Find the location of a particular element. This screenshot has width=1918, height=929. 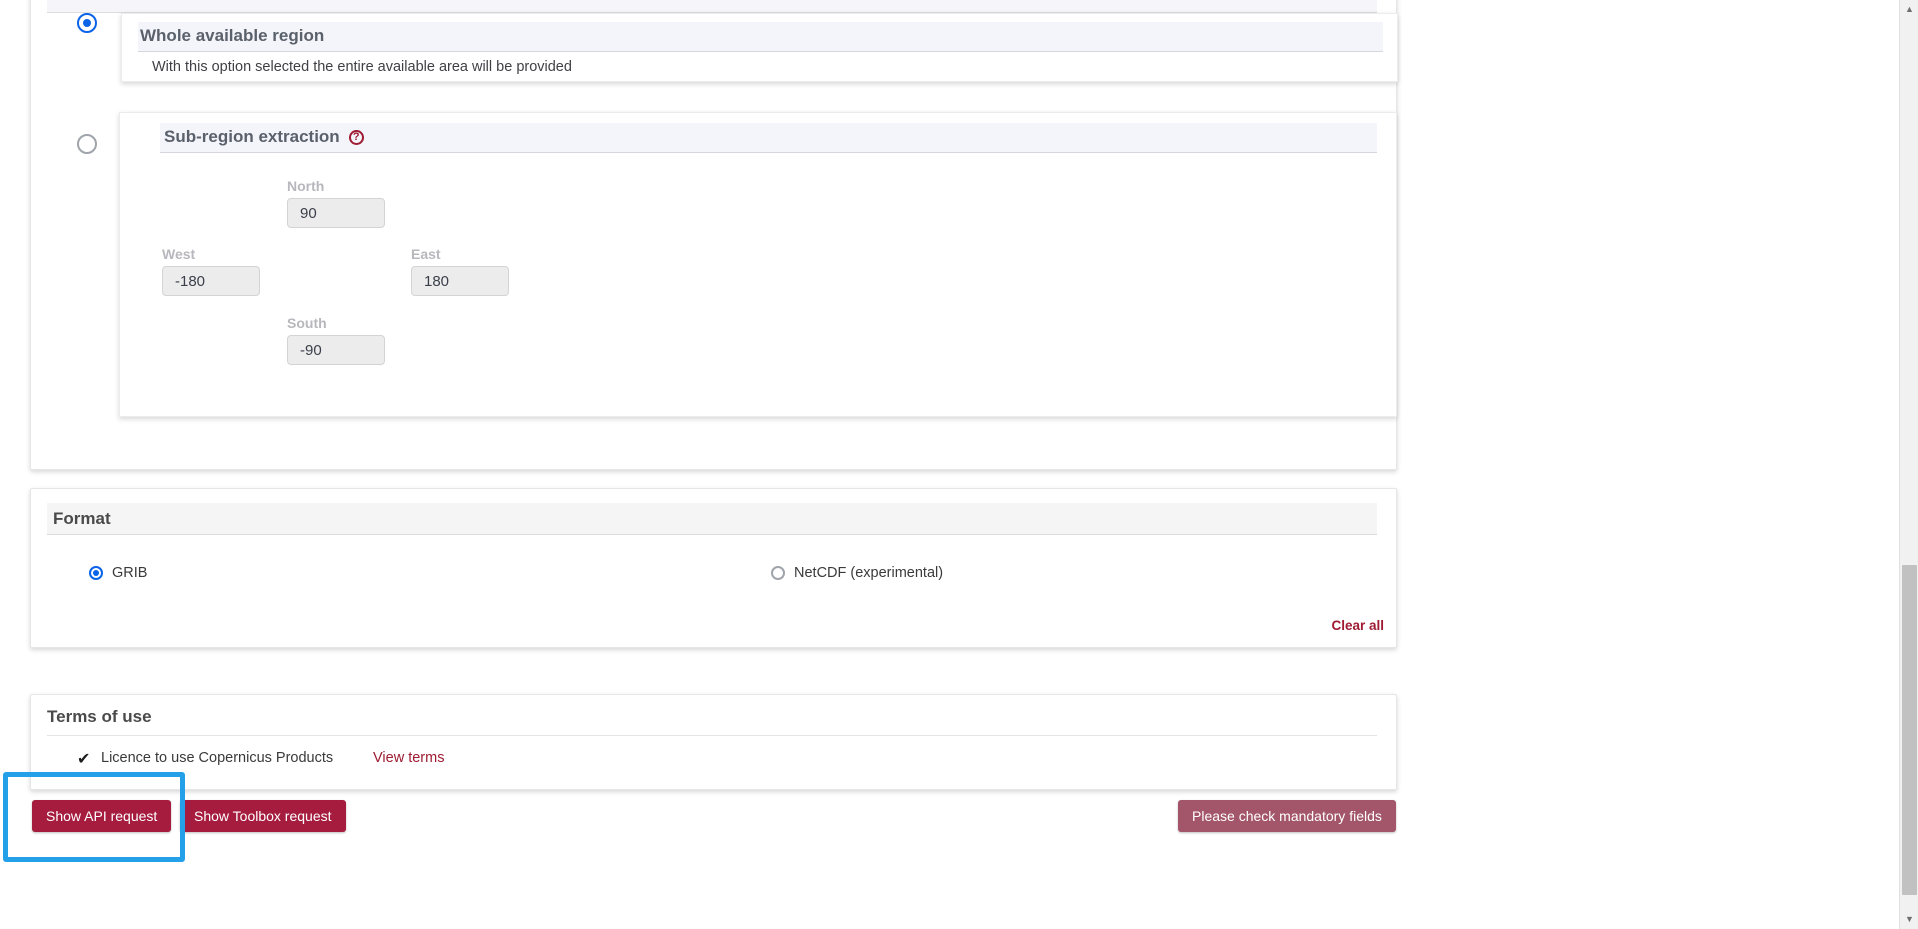

licence-label: Licence to use Copernicus Products is located at coordinates (217, 758).